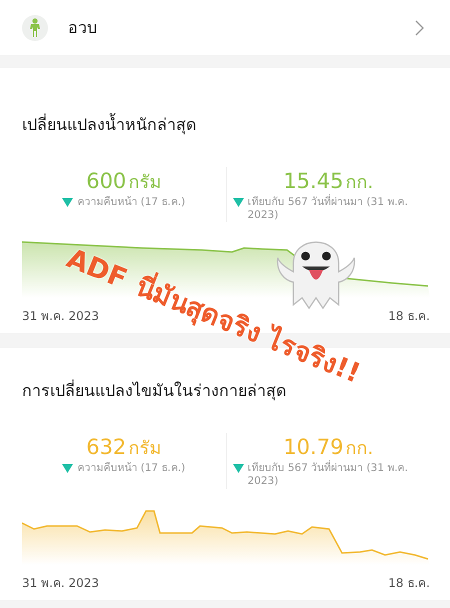  What do you see at coordinates (35, 27) in the screenshot?
I see `person-icon` at bounding box center [35, 27].